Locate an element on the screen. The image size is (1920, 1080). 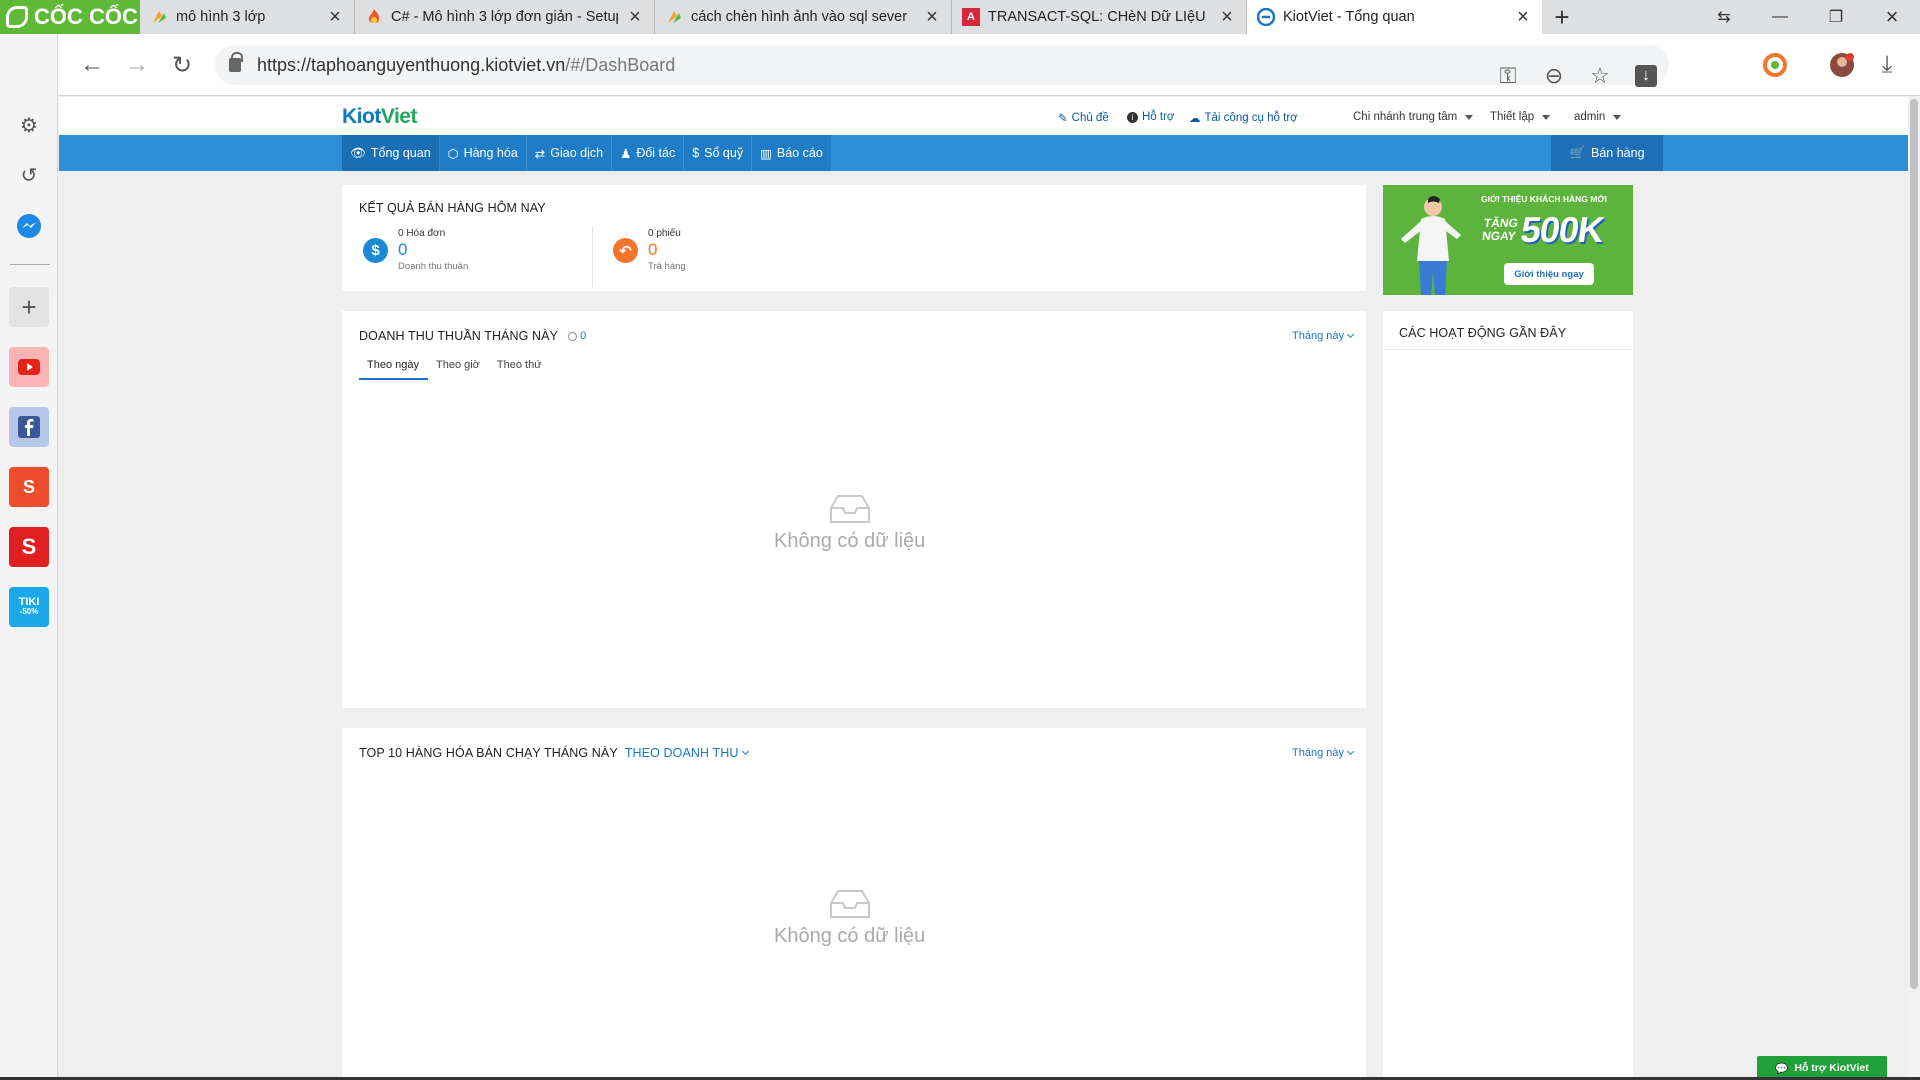
tab-csharp-3-lop: C# - Mô hình 3 lớp đơn giản - Setup × is located at coordinates (505, 17).